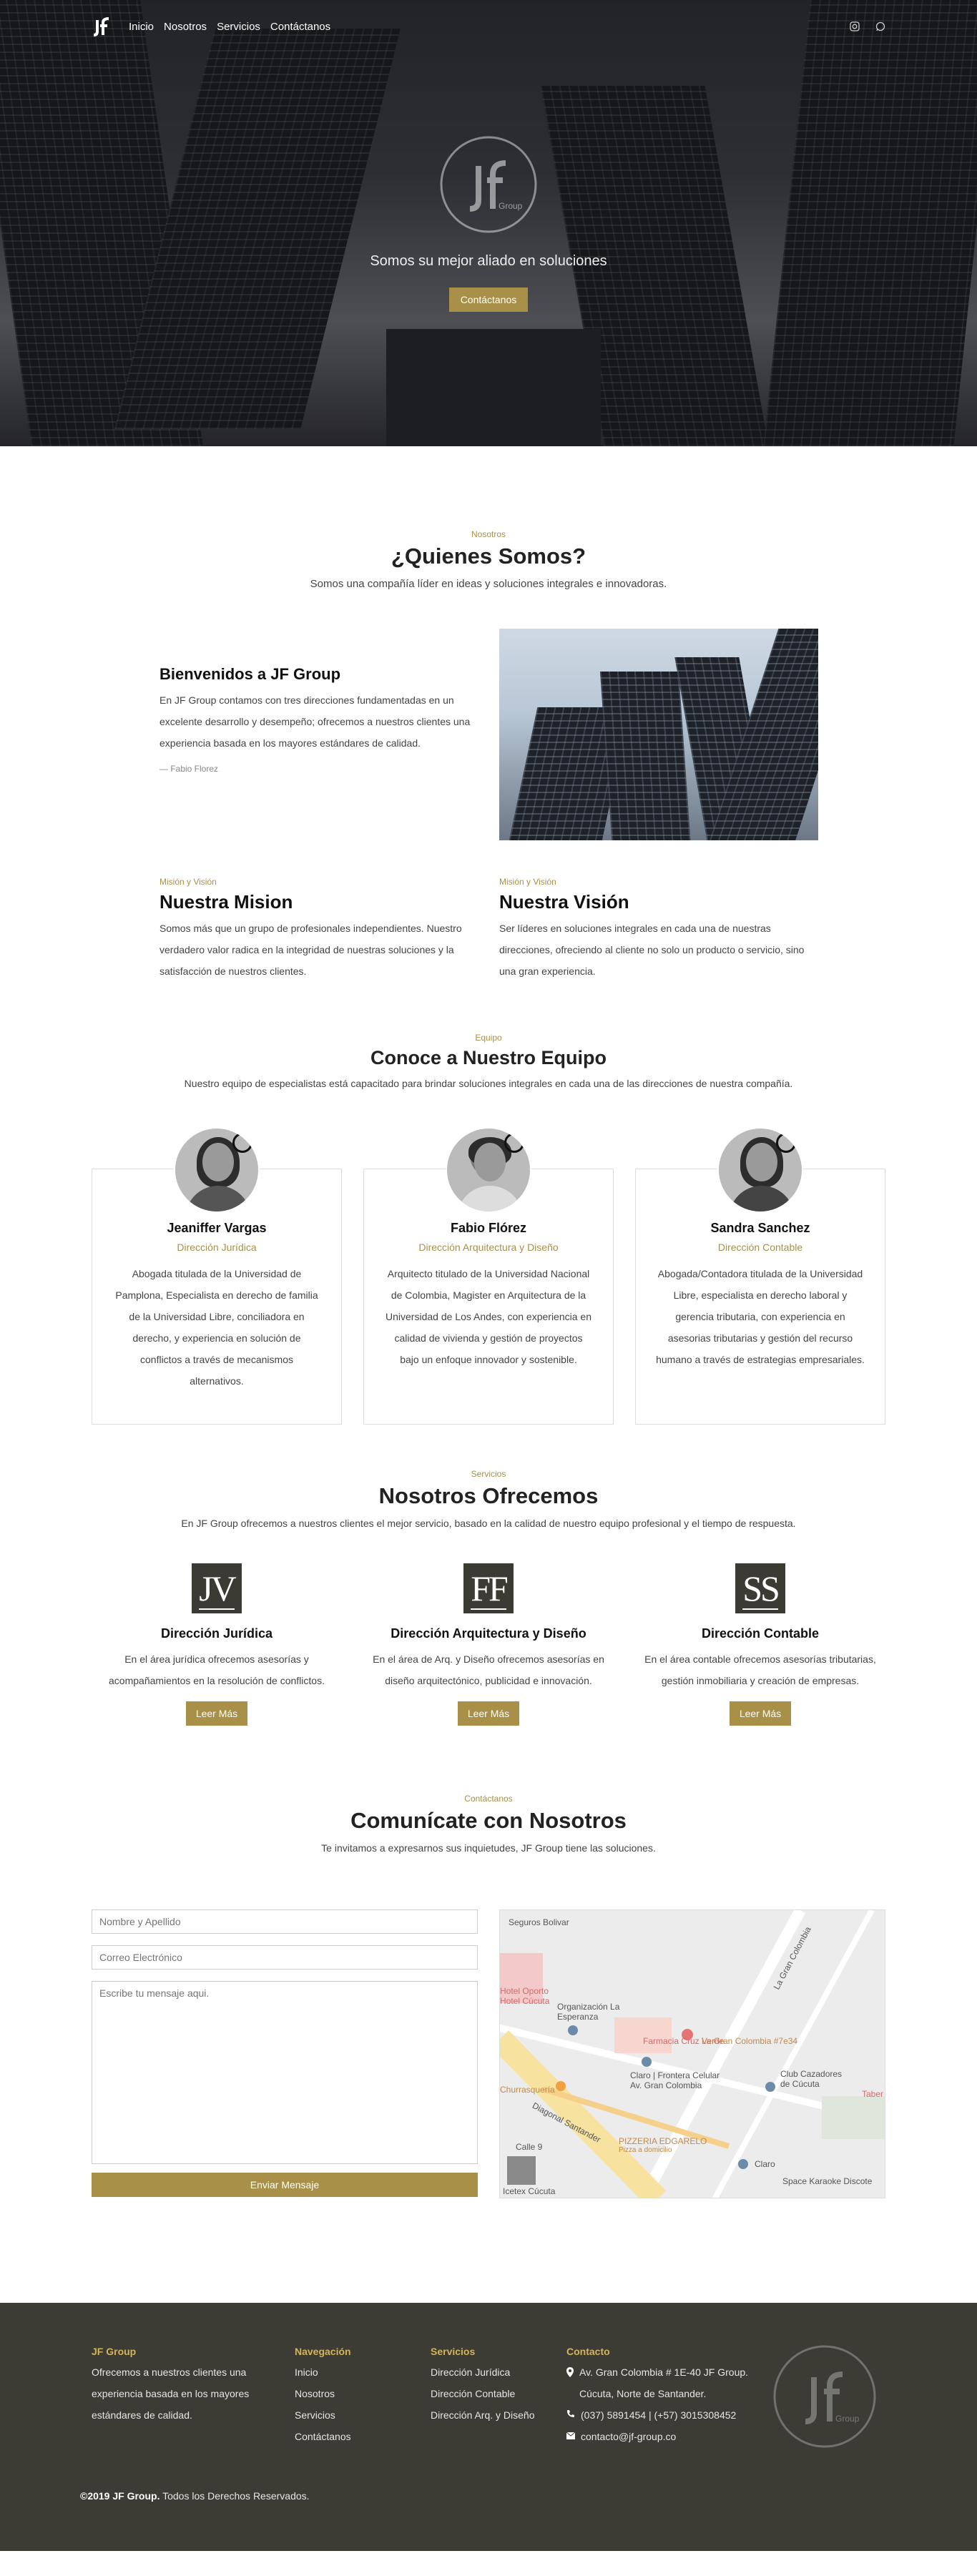 This screenshot has width=977, height=2576. Describe the element at coordinates (527, 2090) in the screenshot. I see `map-label: Churrasquería` at that location.